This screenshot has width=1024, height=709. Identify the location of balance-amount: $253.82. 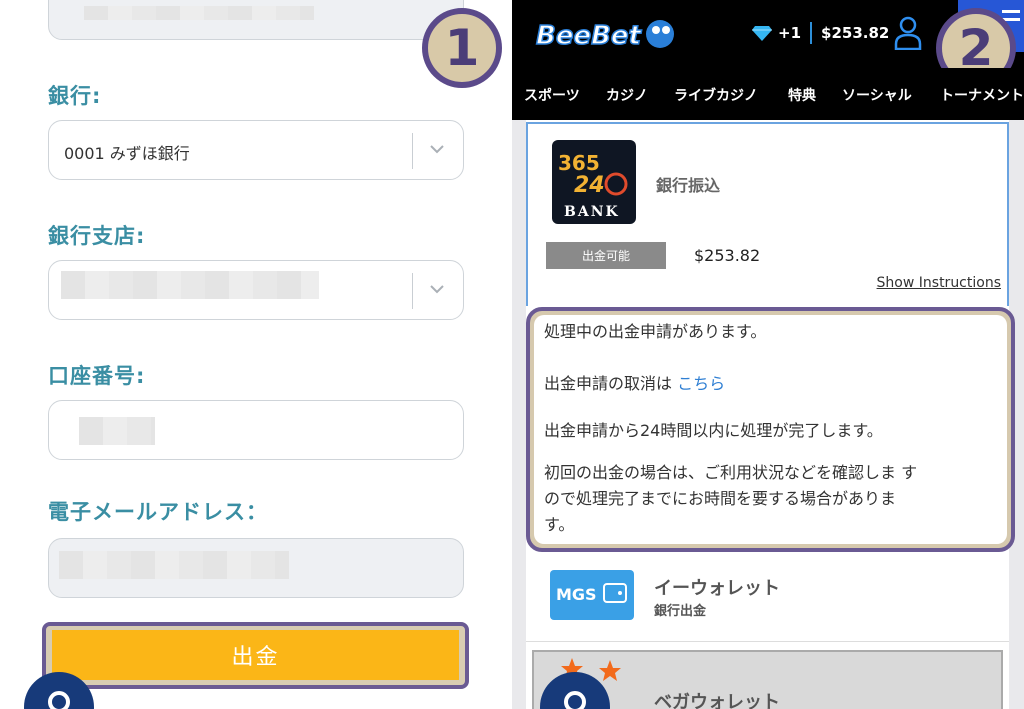
(855, 33).